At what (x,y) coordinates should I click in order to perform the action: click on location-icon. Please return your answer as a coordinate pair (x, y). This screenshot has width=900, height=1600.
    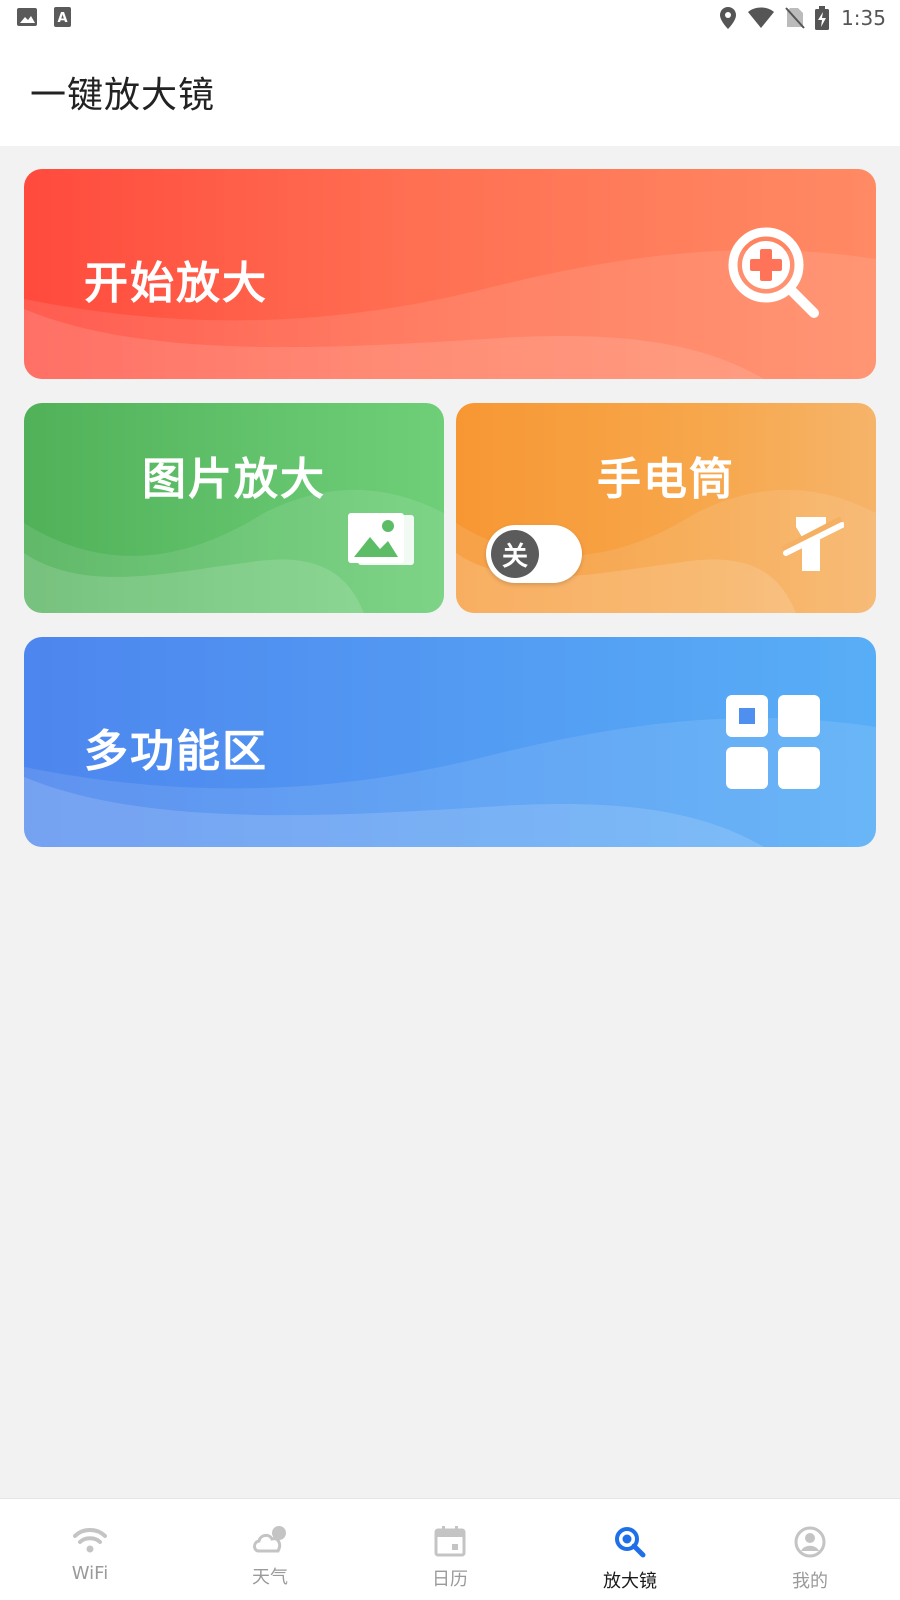
    Looking at the image, I should click on (728, 18).